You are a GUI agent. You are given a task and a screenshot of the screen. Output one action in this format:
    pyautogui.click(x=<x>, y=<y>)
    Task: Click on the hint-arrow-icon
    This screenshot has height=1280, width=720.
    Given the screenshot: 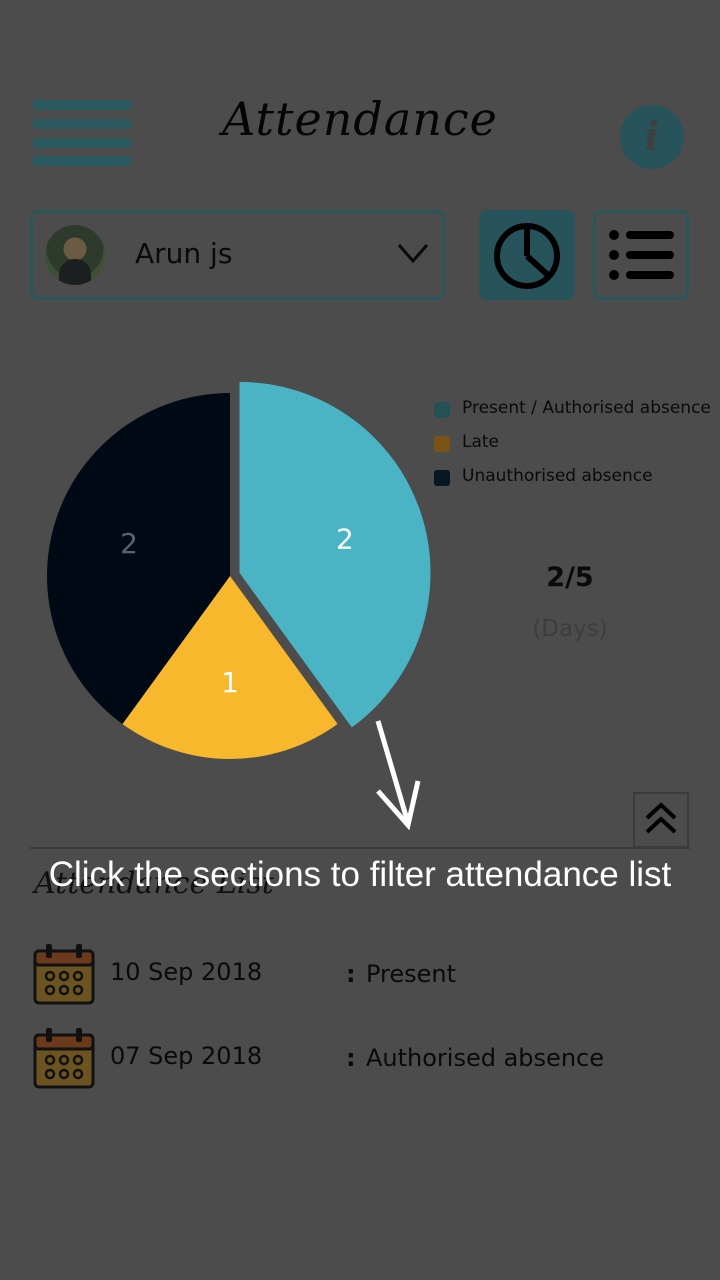 What is the action you would take?
    pyautogui.click(x=398, y=775)
    